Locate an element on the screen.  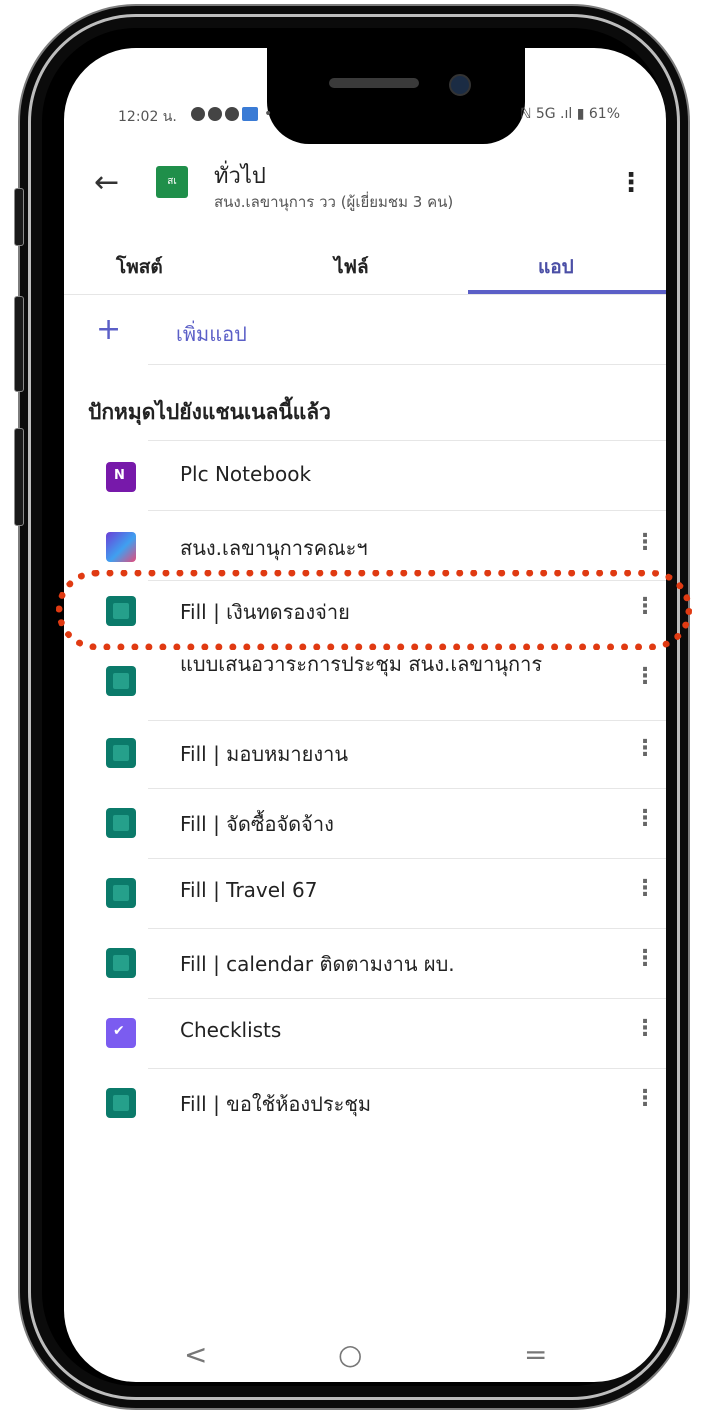
front-camera is located at coordinates (460, 85).